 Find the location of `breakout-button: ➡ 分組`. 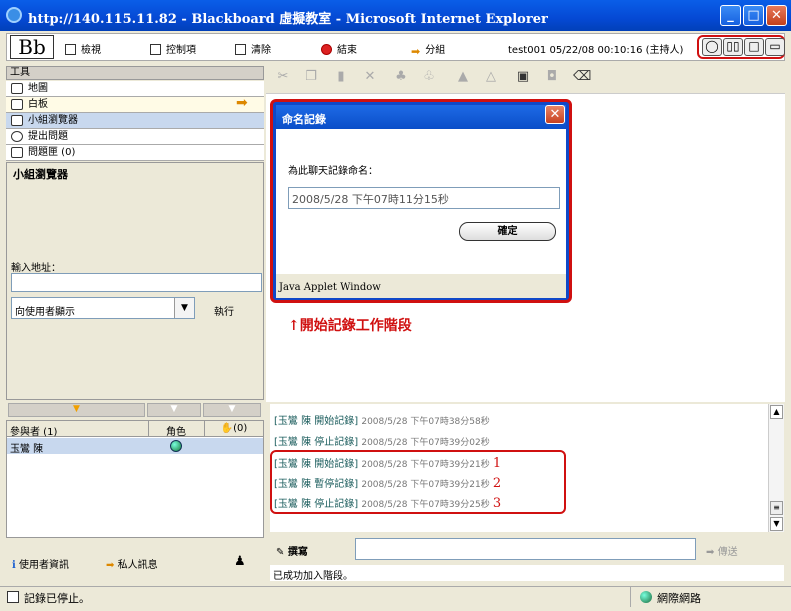

breakout-button: ➡ 分組 is located at coordinates (428, 49).